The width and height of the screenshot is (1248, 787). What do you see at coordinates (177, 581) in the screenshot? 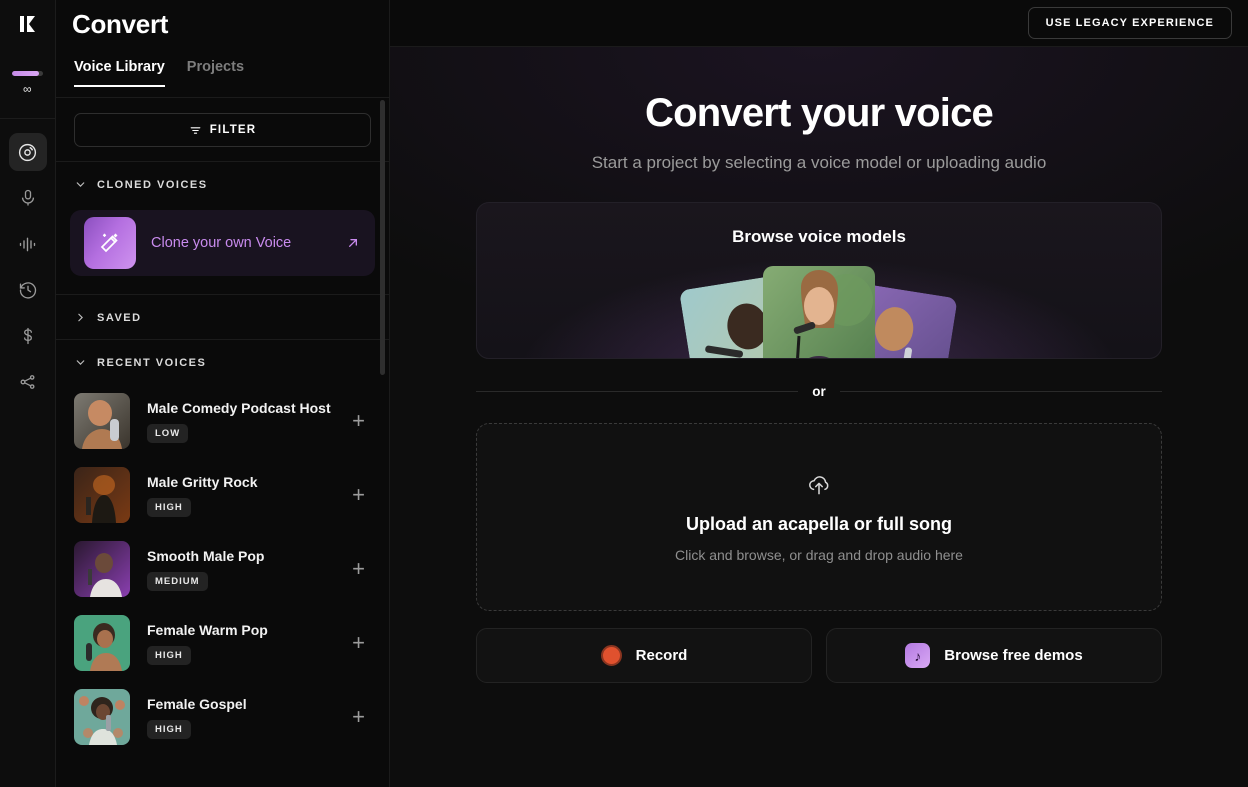
I see `status-badge: MEDIUM` at bounding box center [177, 581].